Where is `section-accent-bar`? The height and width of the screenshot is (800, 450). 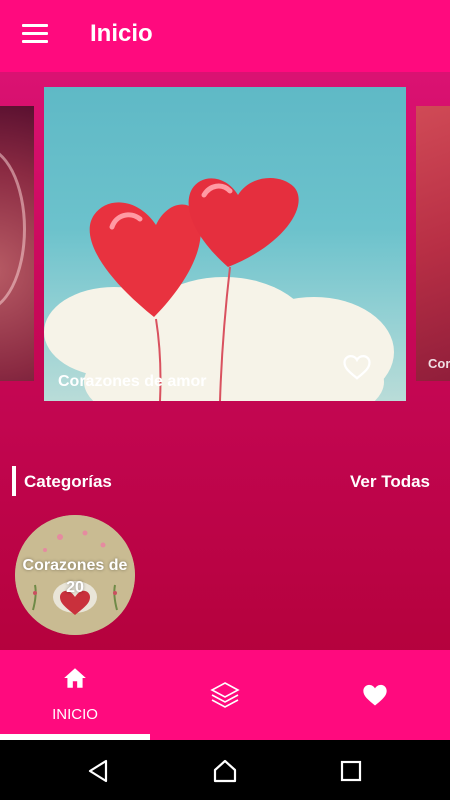
section-accent-bar is located at coordinates (14, 481).